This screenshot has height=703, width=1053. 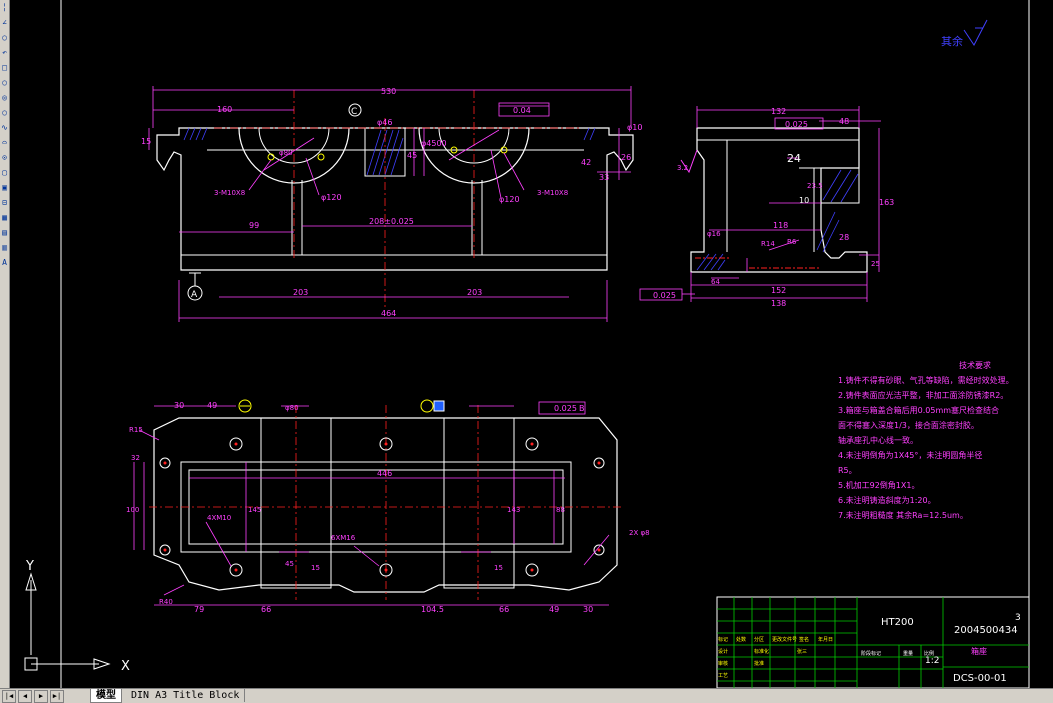 I want to click on note-line-2: 2.铸件表面应光洁平整，非加工面涂防锈漆R2。, so click(x=923, y=395).